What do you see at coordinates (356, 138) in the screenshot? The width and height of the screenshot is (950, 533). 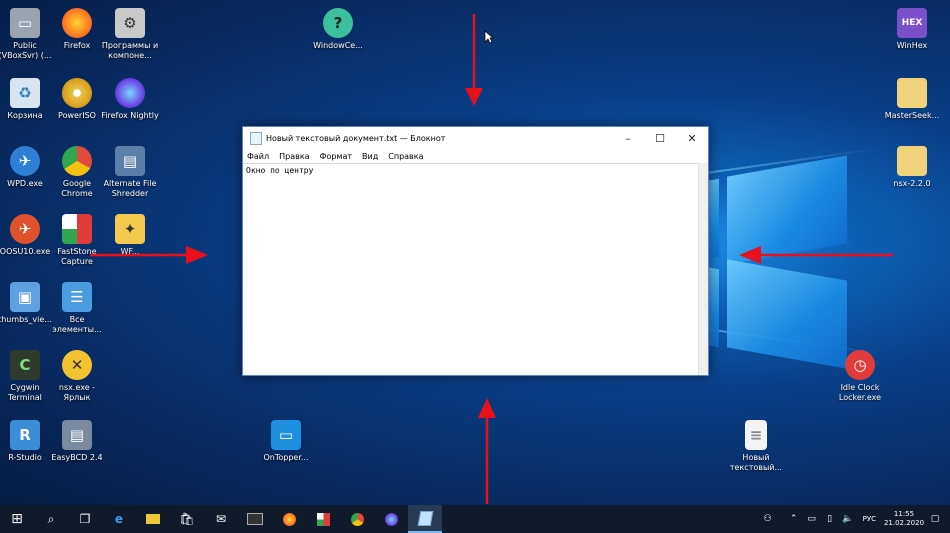 I see `window-title: Новый текстовый документ.txt — Блокнот` at bounding box center [356, 138].